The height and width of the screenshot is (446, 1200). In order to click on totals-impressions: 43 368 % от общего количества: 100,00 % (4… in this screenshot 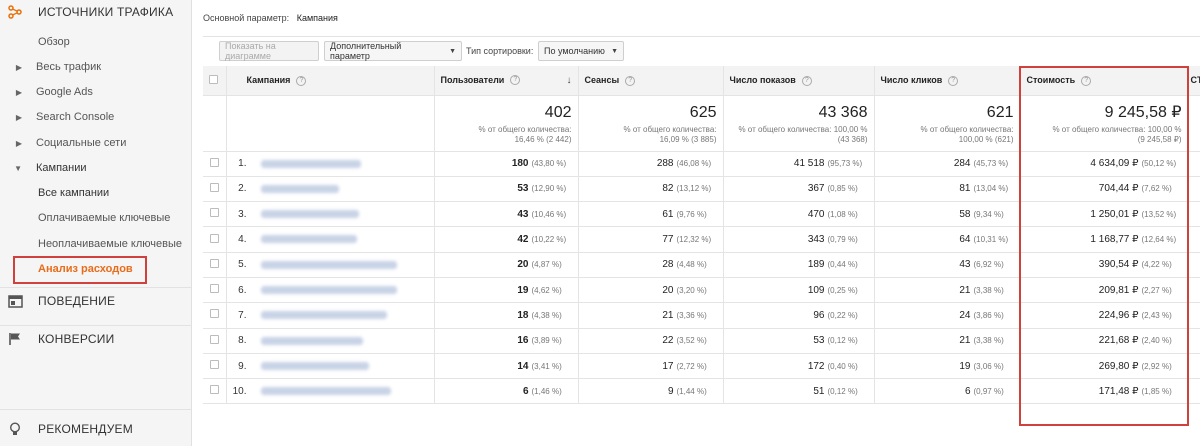, I will do `click(799, 123)`.